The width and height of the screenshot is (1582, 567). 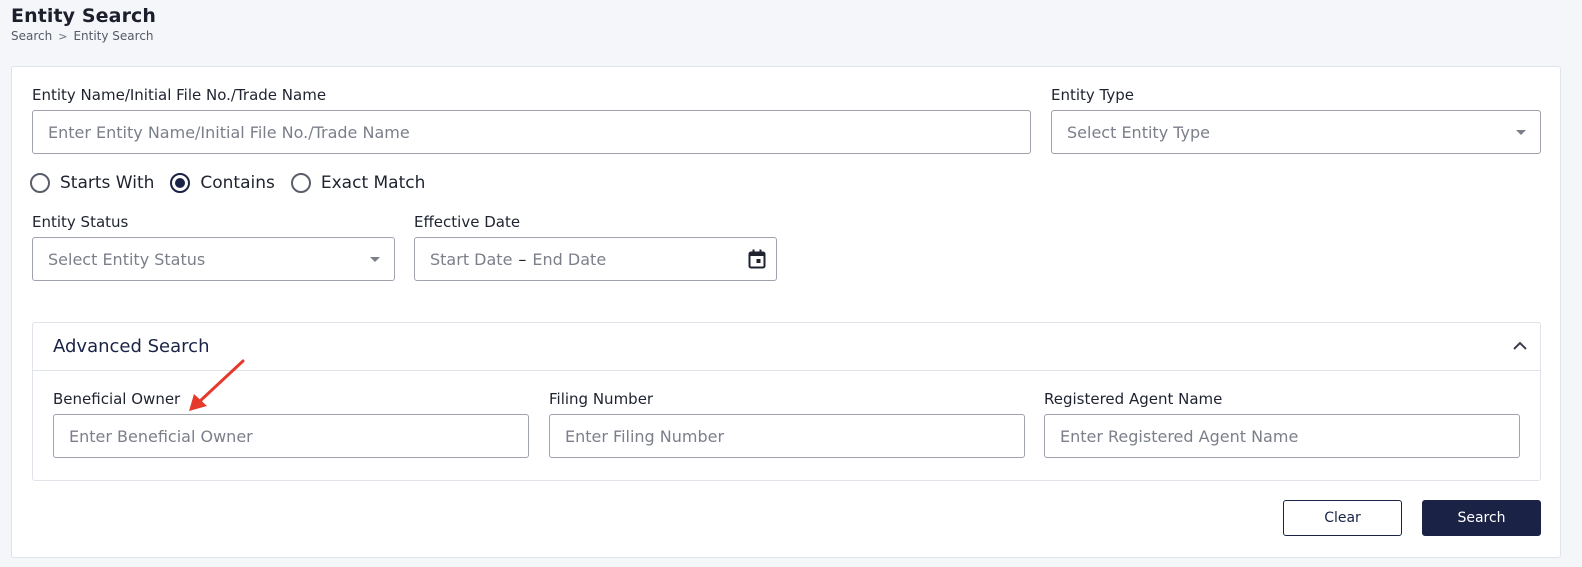 I want to click on clear-button: Clear, so click(x=1342, y=518).